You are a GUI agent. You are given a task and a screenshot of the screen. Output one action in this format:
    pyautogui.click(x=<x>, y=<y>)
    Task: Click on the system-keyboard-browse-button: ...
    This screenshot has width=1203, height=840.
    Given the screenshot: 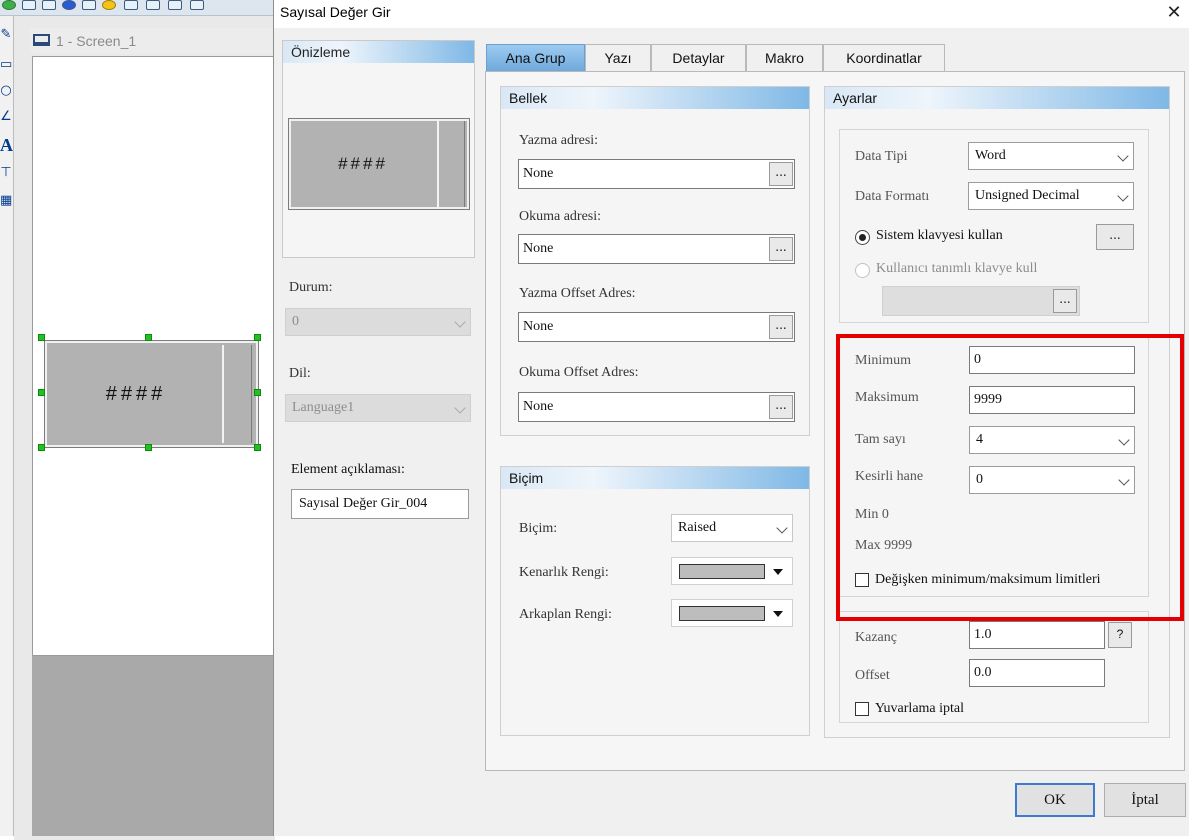 What is the action you would take?
    pyautogui.click(x=1115, y=237)
    